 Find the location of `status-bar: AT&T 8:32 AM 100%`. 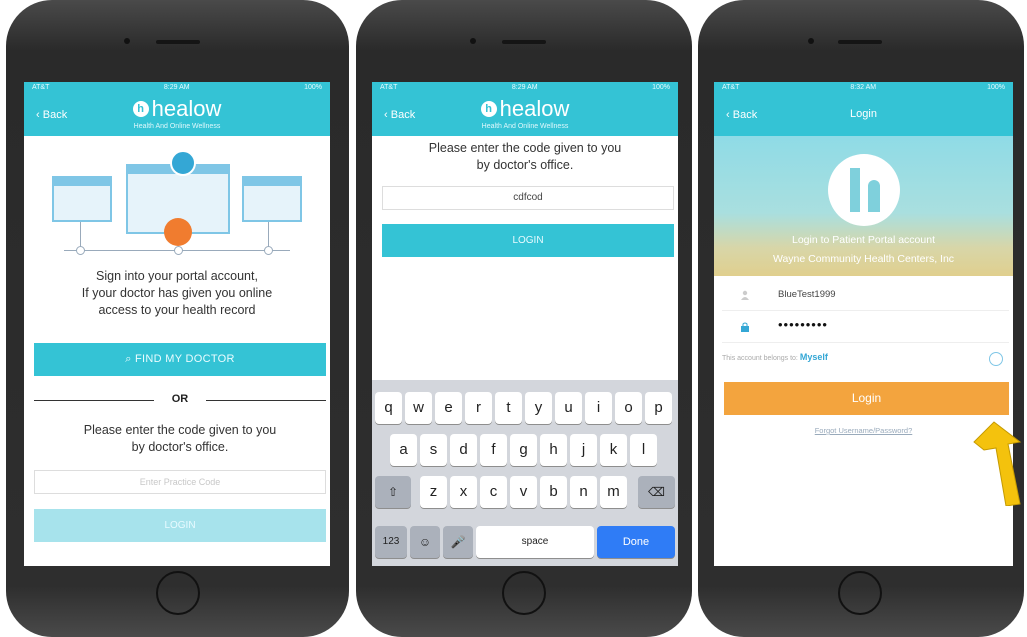

status-bar: AT&T 8:32 AM 100% is located at coordinates (863, 87).